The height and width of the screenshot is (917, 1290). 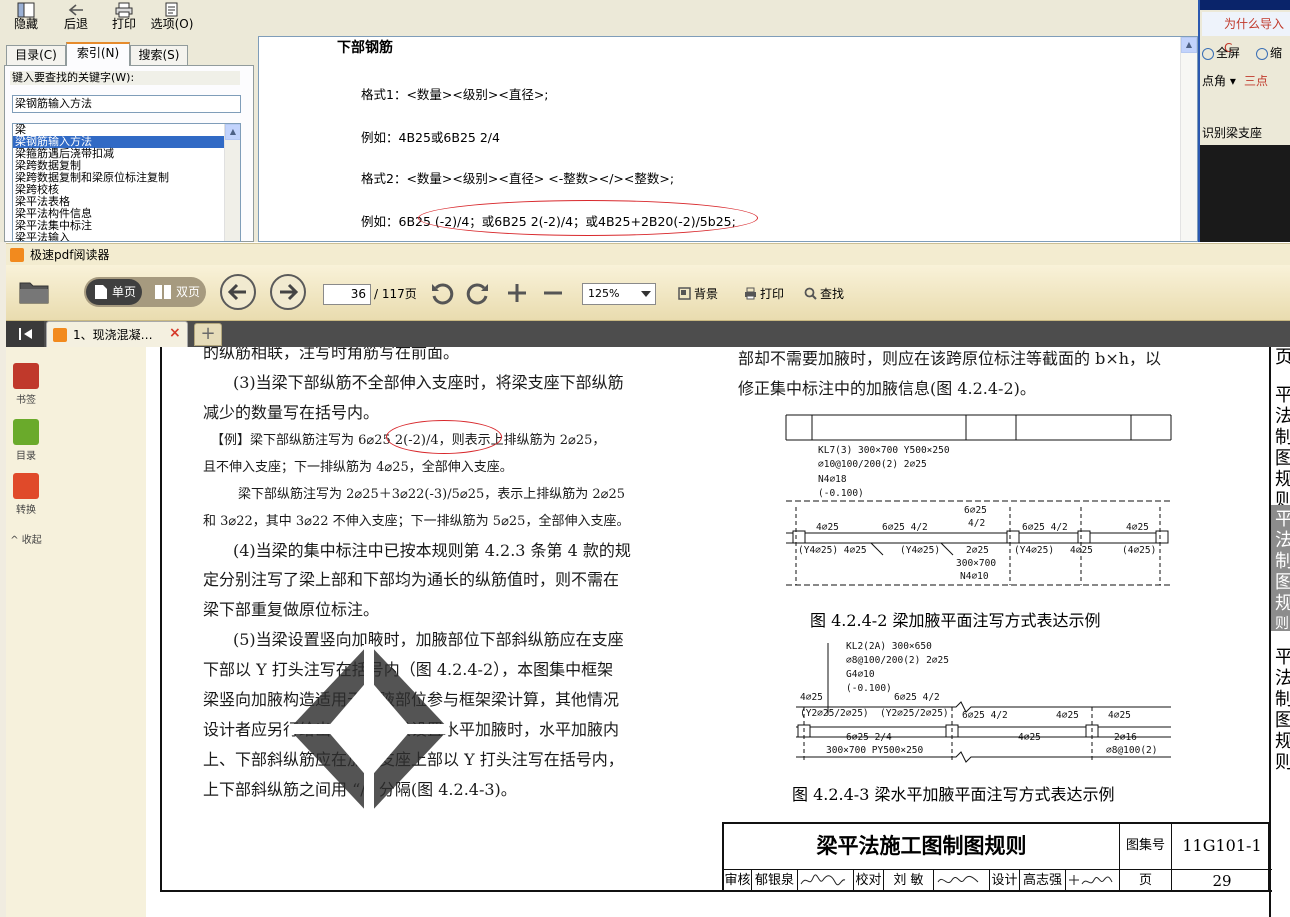 What do you see at coordinates (175, 292) in the screenshot?
I see `double-page-button: 双页` at bounding box center [175, 292].